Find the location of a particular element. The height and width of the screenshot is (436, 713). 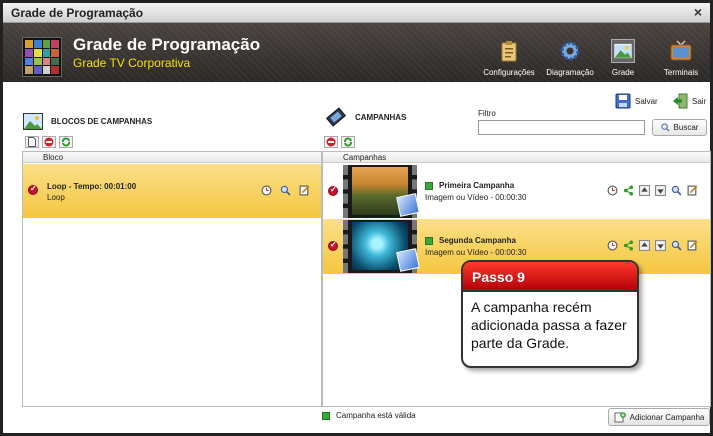

blocks-title: BLOCOS DE CAMPANHAS is located at coordinates (102, 121).